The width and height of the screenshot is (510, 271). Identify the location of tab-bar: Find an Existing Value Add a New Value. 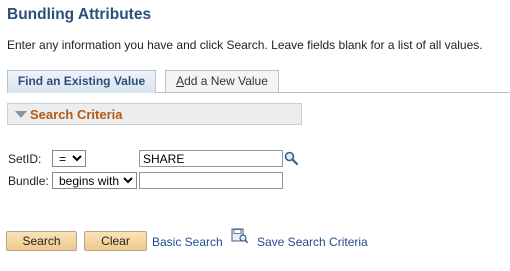
(258, 81).